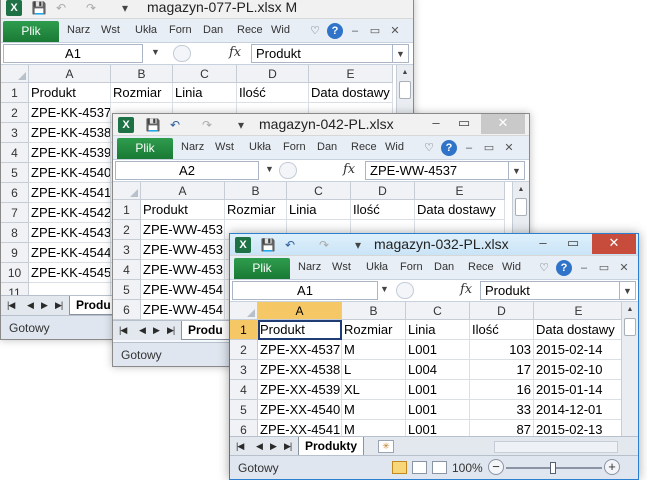 Image resolution: width=647 pixels, height=480 pixels. I want to click on normal-view-icon, so click(399, 467).